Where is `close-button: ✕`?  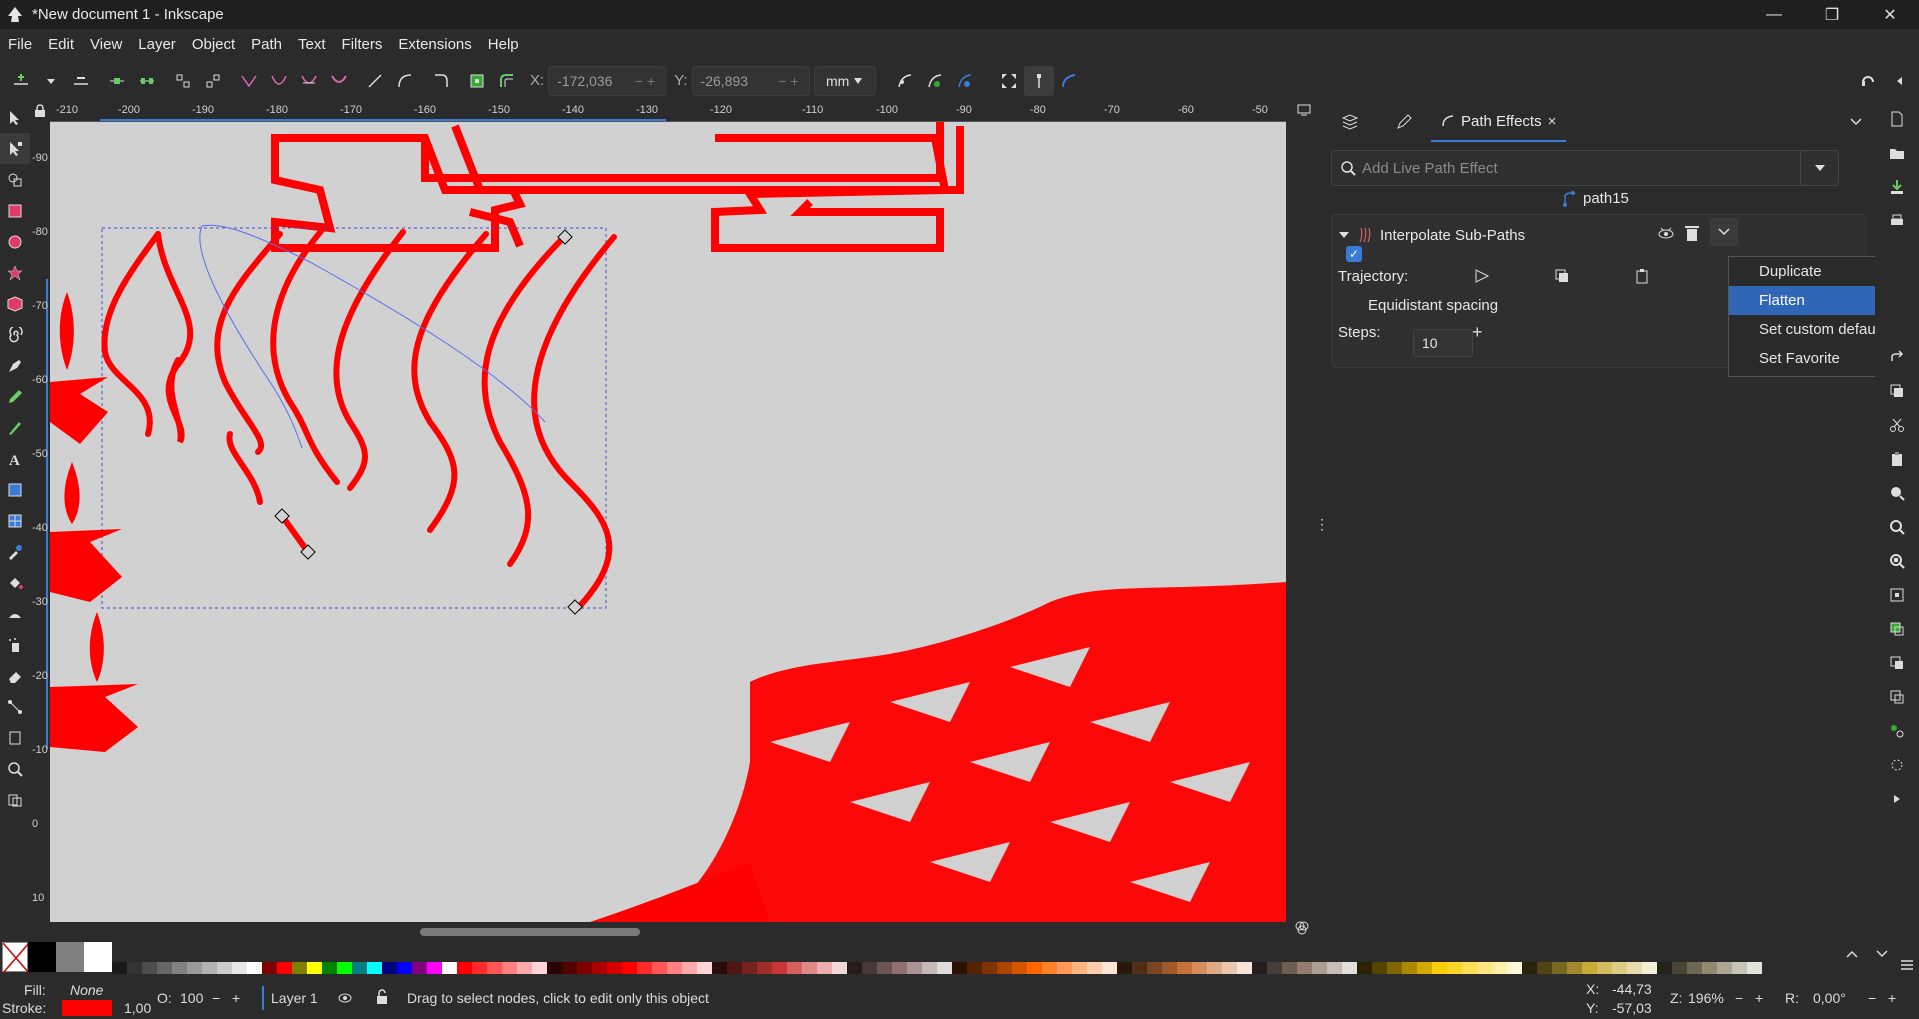 close-button: ✕ is located at coordinates (1890, 14).